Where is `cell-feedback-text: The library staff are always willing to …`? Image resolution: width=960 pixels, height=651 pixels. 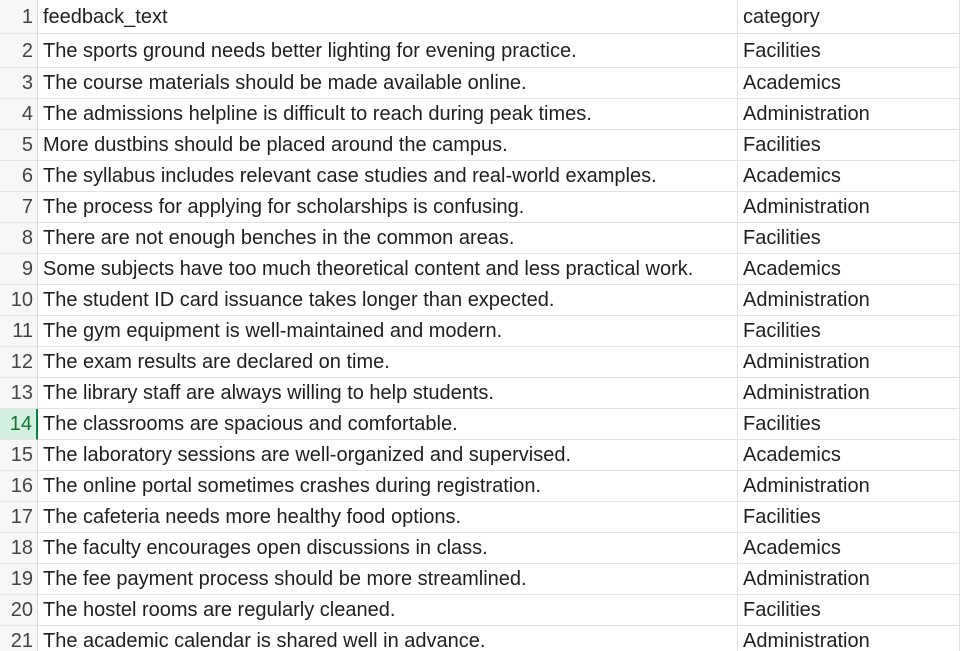 cell-feedback-text: The library staff are always willing to … is located at coordinates (388, 393).